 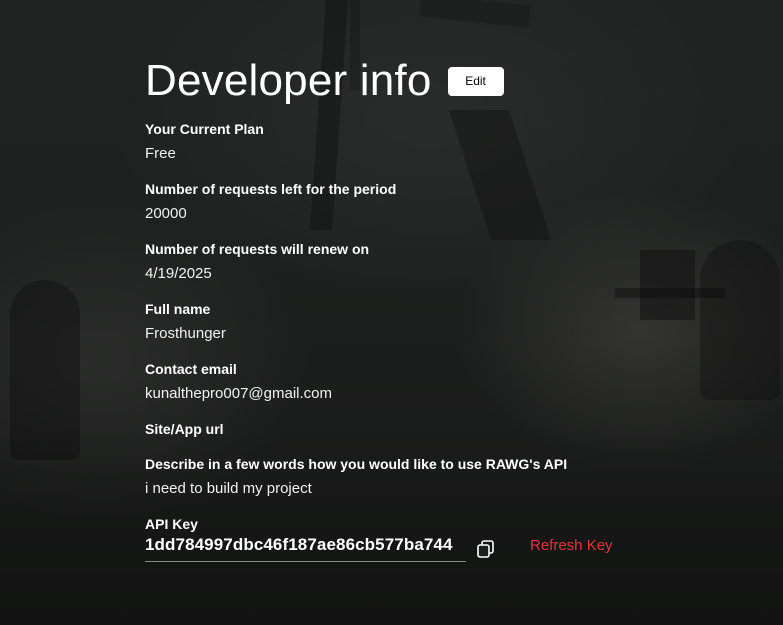 I want to click on field-label: Number of requests left for the period, so click(x=271, y=189).